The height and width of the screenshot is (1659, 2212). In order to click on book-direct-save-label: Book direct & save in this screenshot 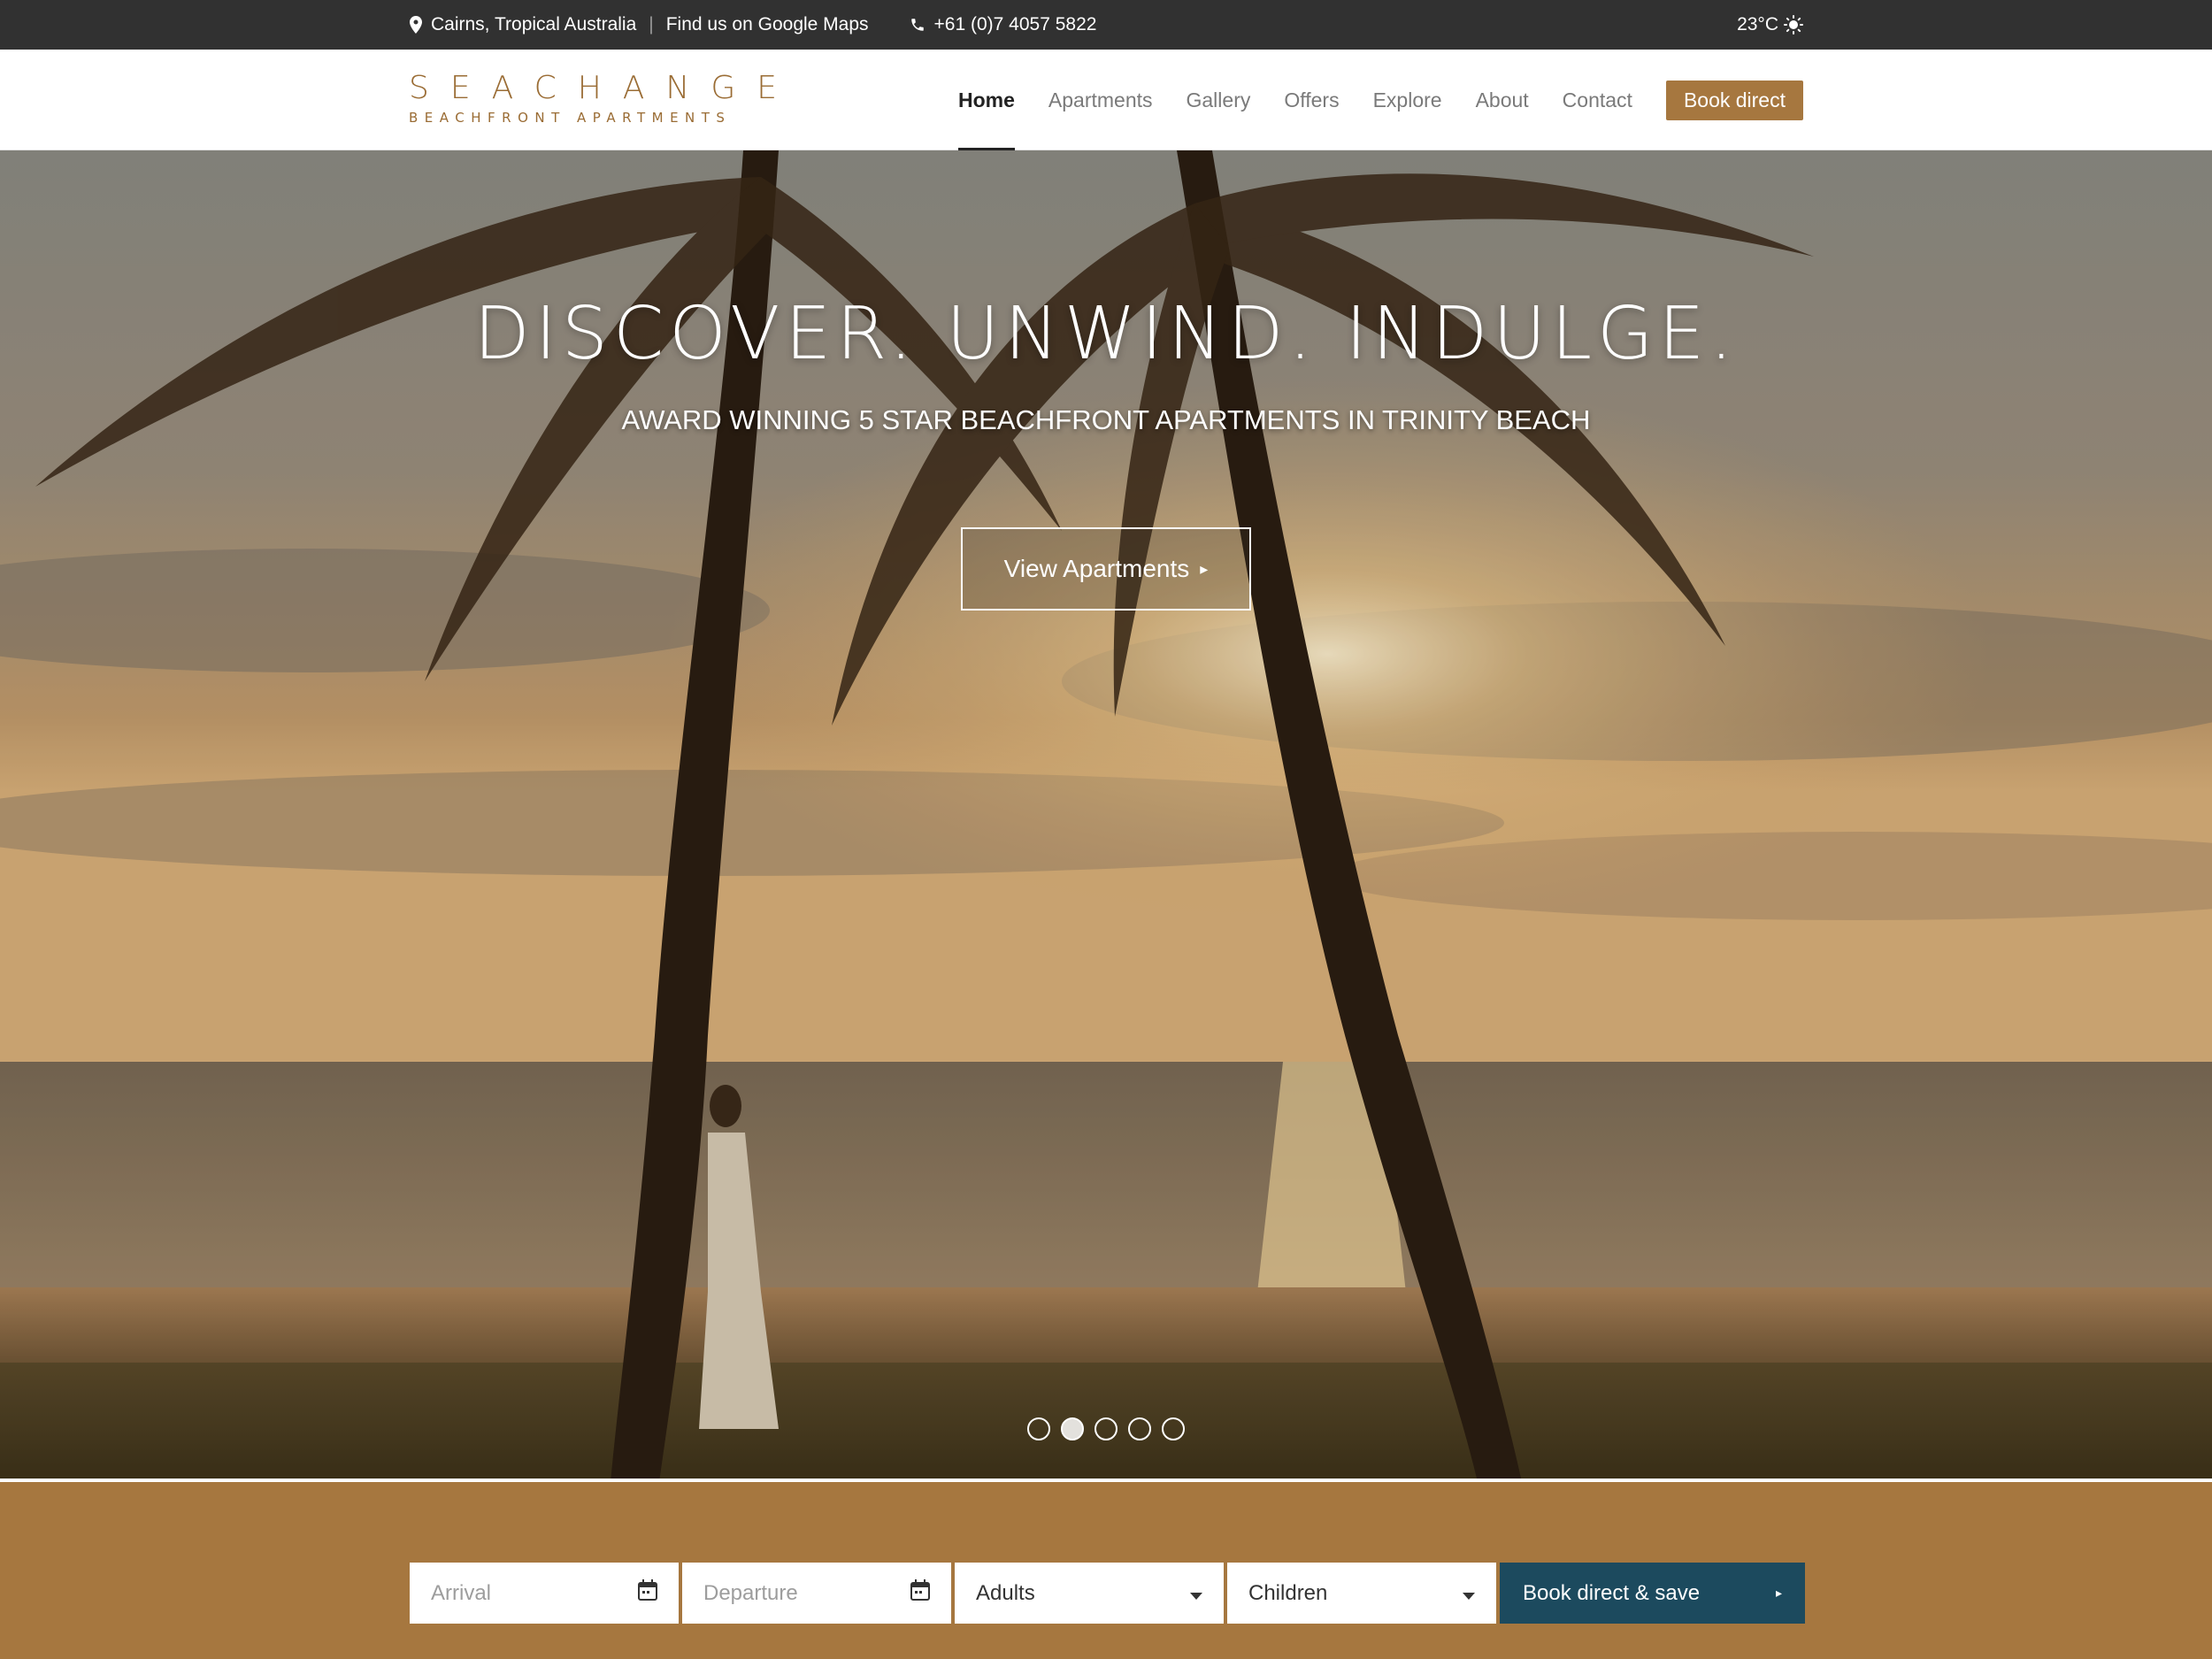, I will do `click(1612, 1592)`.